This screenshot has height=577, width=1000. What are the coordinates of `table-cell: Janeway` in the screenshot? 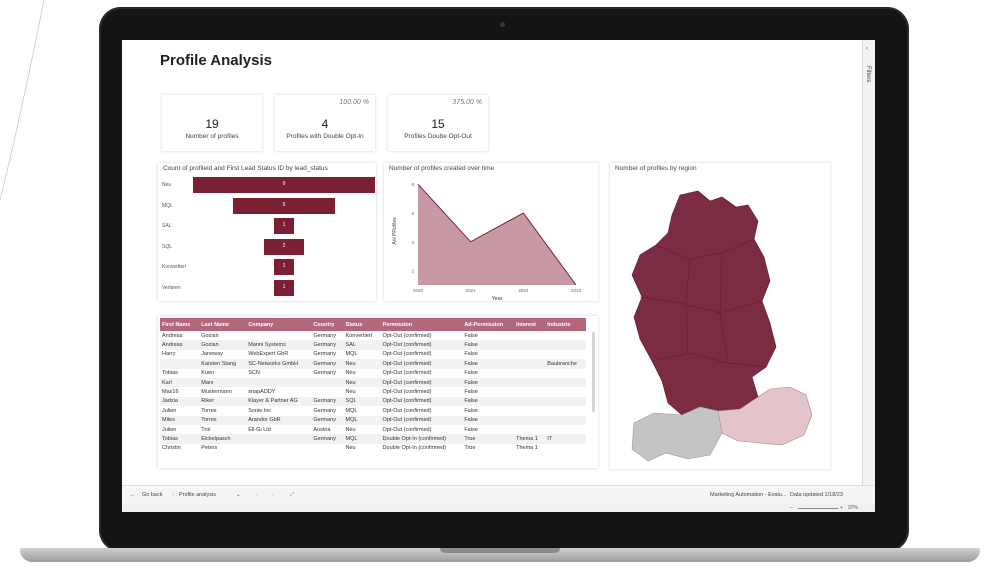 It's located at (212, 354).